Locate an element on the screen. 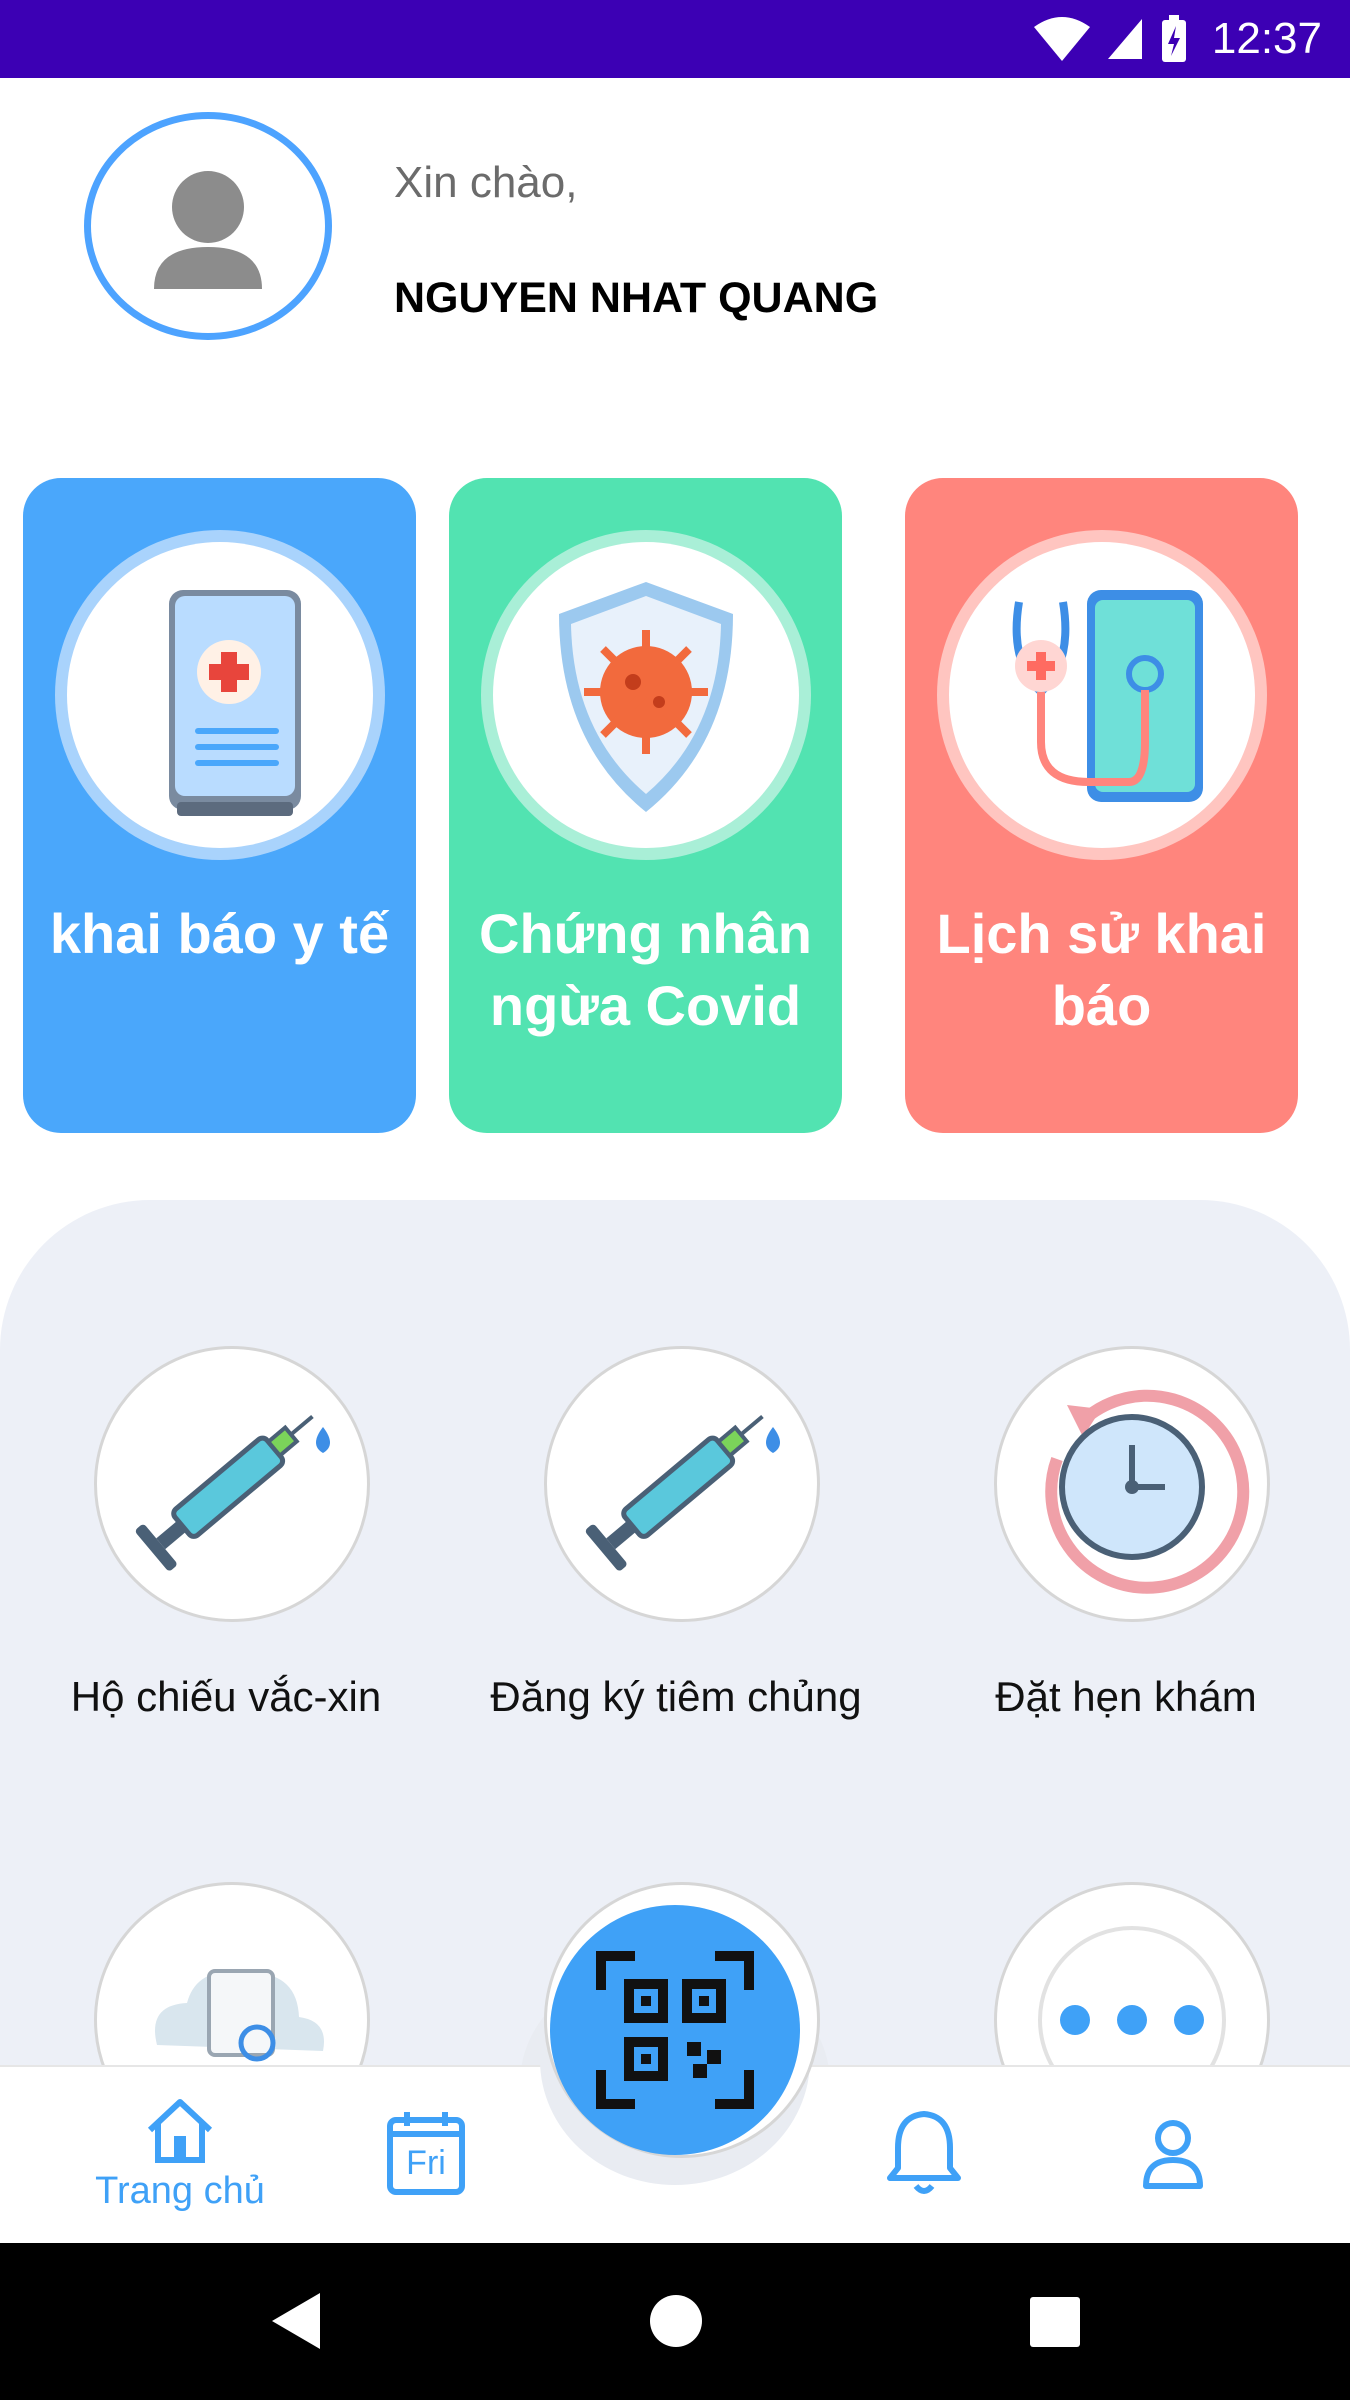 This screenshot has height=2400, width=1350. home-circle-icon is located at coordinates (676, 2321).